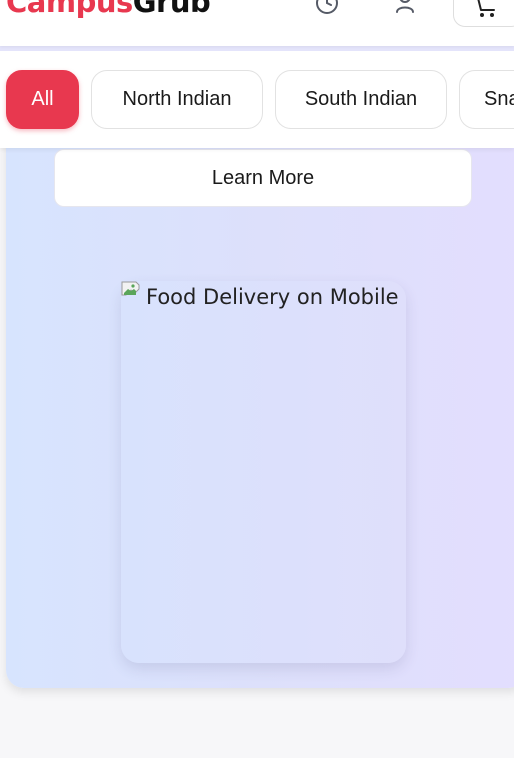 The image size is (514, 758). I want to click on category-chip-snacks: Sna, so click(486, 99).